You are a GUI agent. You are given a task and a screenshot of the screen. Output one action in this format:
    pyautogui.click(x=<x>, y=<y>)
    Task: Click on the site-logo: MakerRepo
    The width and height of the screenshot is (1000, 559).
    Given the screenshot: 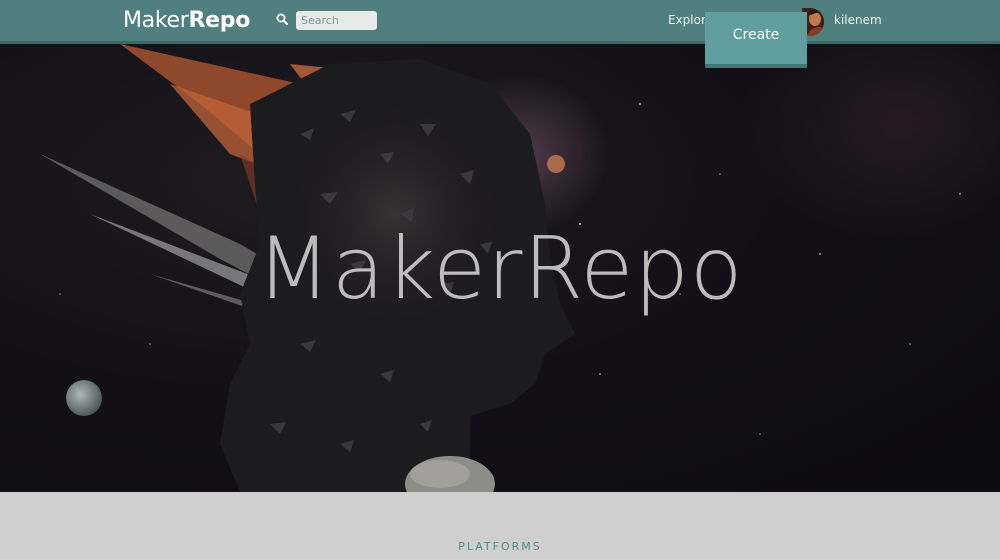 What is the action you would take?
    pyautogui.click(x=186, y=21)
    